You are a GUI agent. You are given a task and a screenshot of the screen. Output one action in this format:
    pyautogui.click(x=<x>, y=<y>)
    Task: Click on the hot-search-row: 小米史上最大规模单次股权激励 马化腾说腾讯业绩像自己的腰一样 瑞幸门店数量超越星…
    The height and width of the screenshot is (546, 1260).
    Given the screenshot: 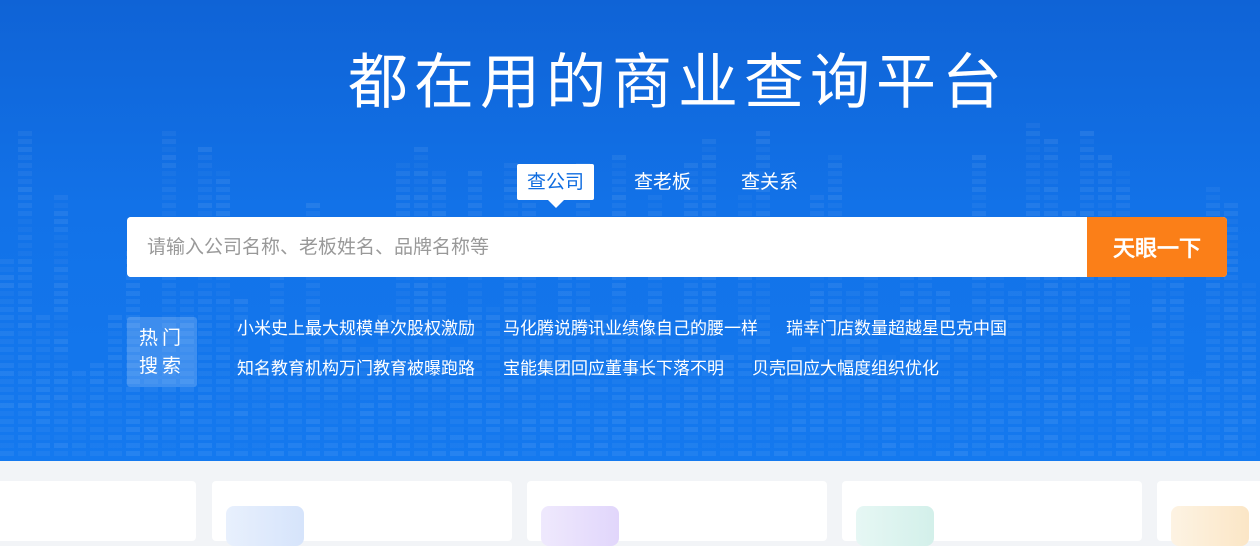 What is the action you would take?
    pyautogui.click(x=687, y=336)
    